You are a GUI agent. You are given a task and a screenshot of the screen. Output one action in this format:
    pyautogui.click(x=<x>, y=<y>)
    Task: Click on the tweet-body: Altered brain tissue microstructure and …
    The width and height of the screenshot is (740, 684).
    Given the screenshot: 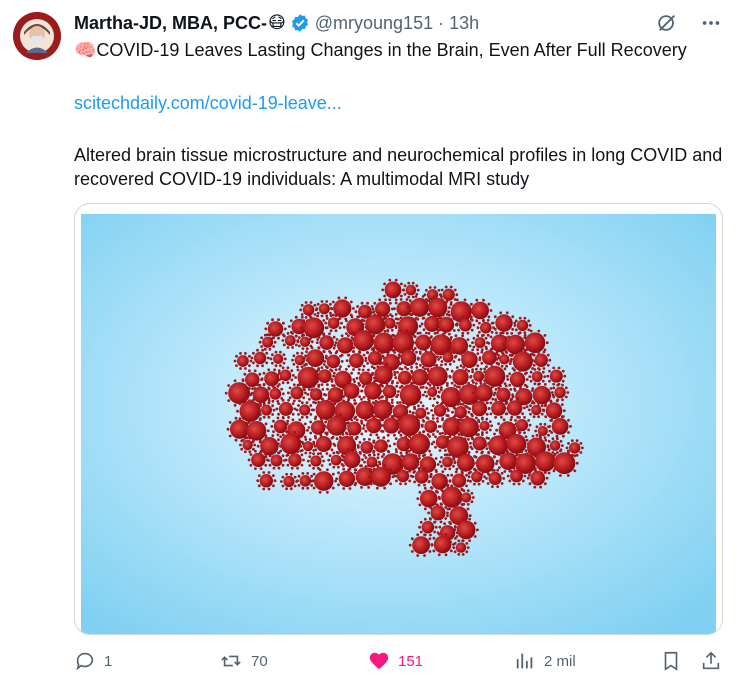 What is the action you would take?
    pyautogui.click(x=398, y=167)
    